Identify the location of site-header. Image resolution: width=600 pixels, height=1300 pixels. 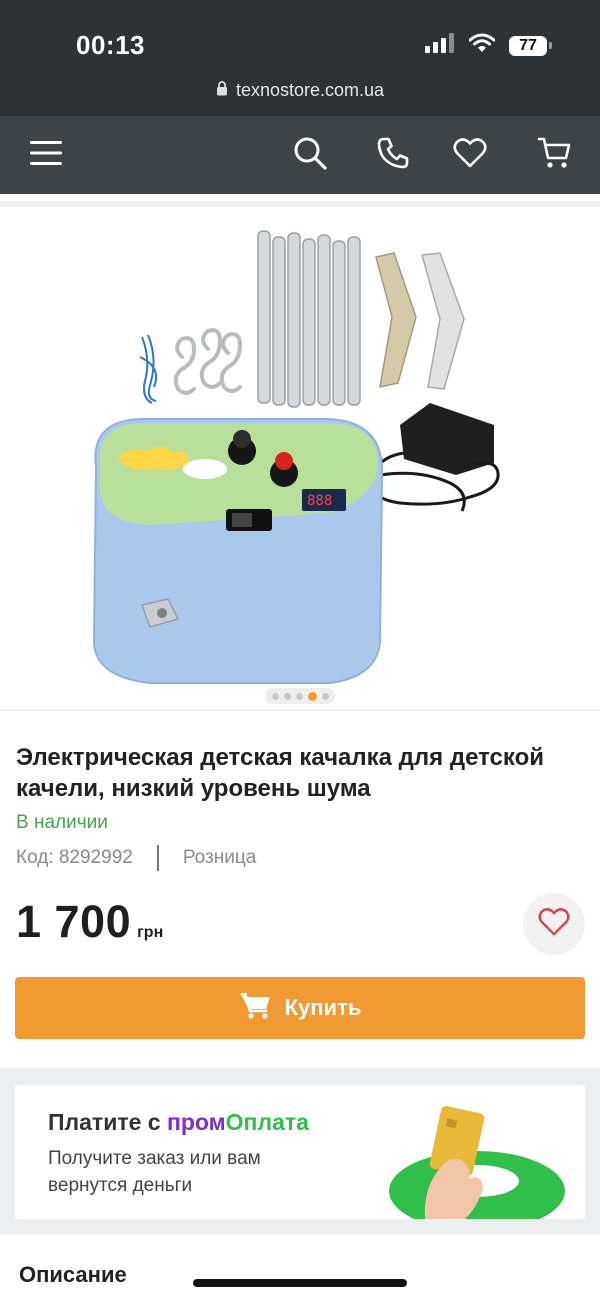
(300, 155).